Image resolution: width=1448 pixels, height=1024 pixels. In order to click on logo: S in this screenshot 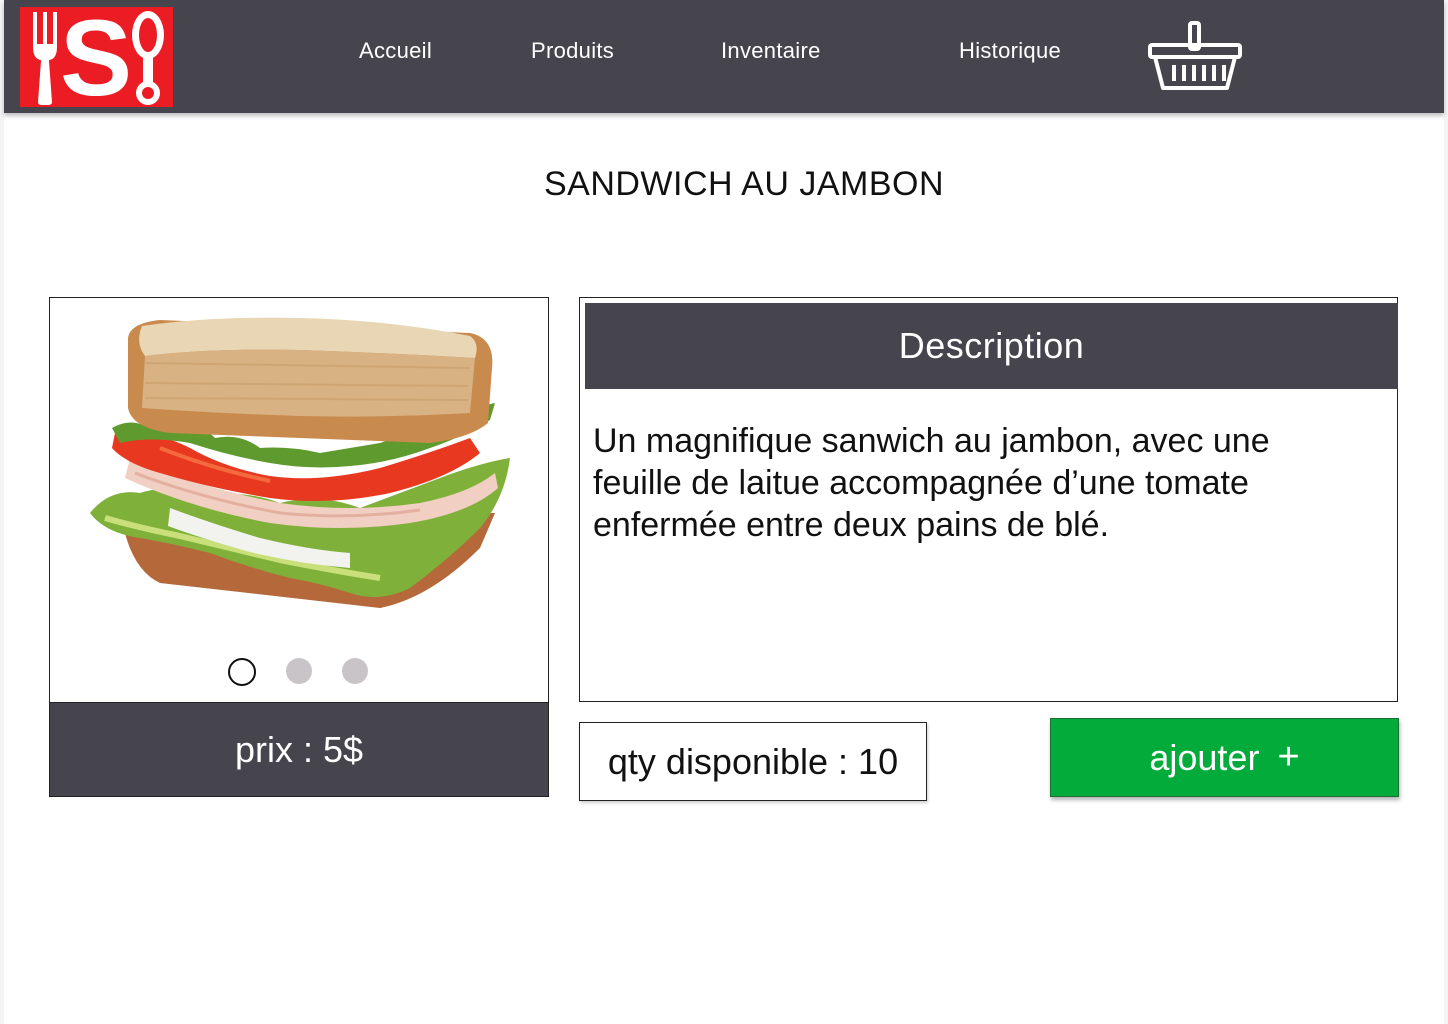, I will do `click(96, 59)`.